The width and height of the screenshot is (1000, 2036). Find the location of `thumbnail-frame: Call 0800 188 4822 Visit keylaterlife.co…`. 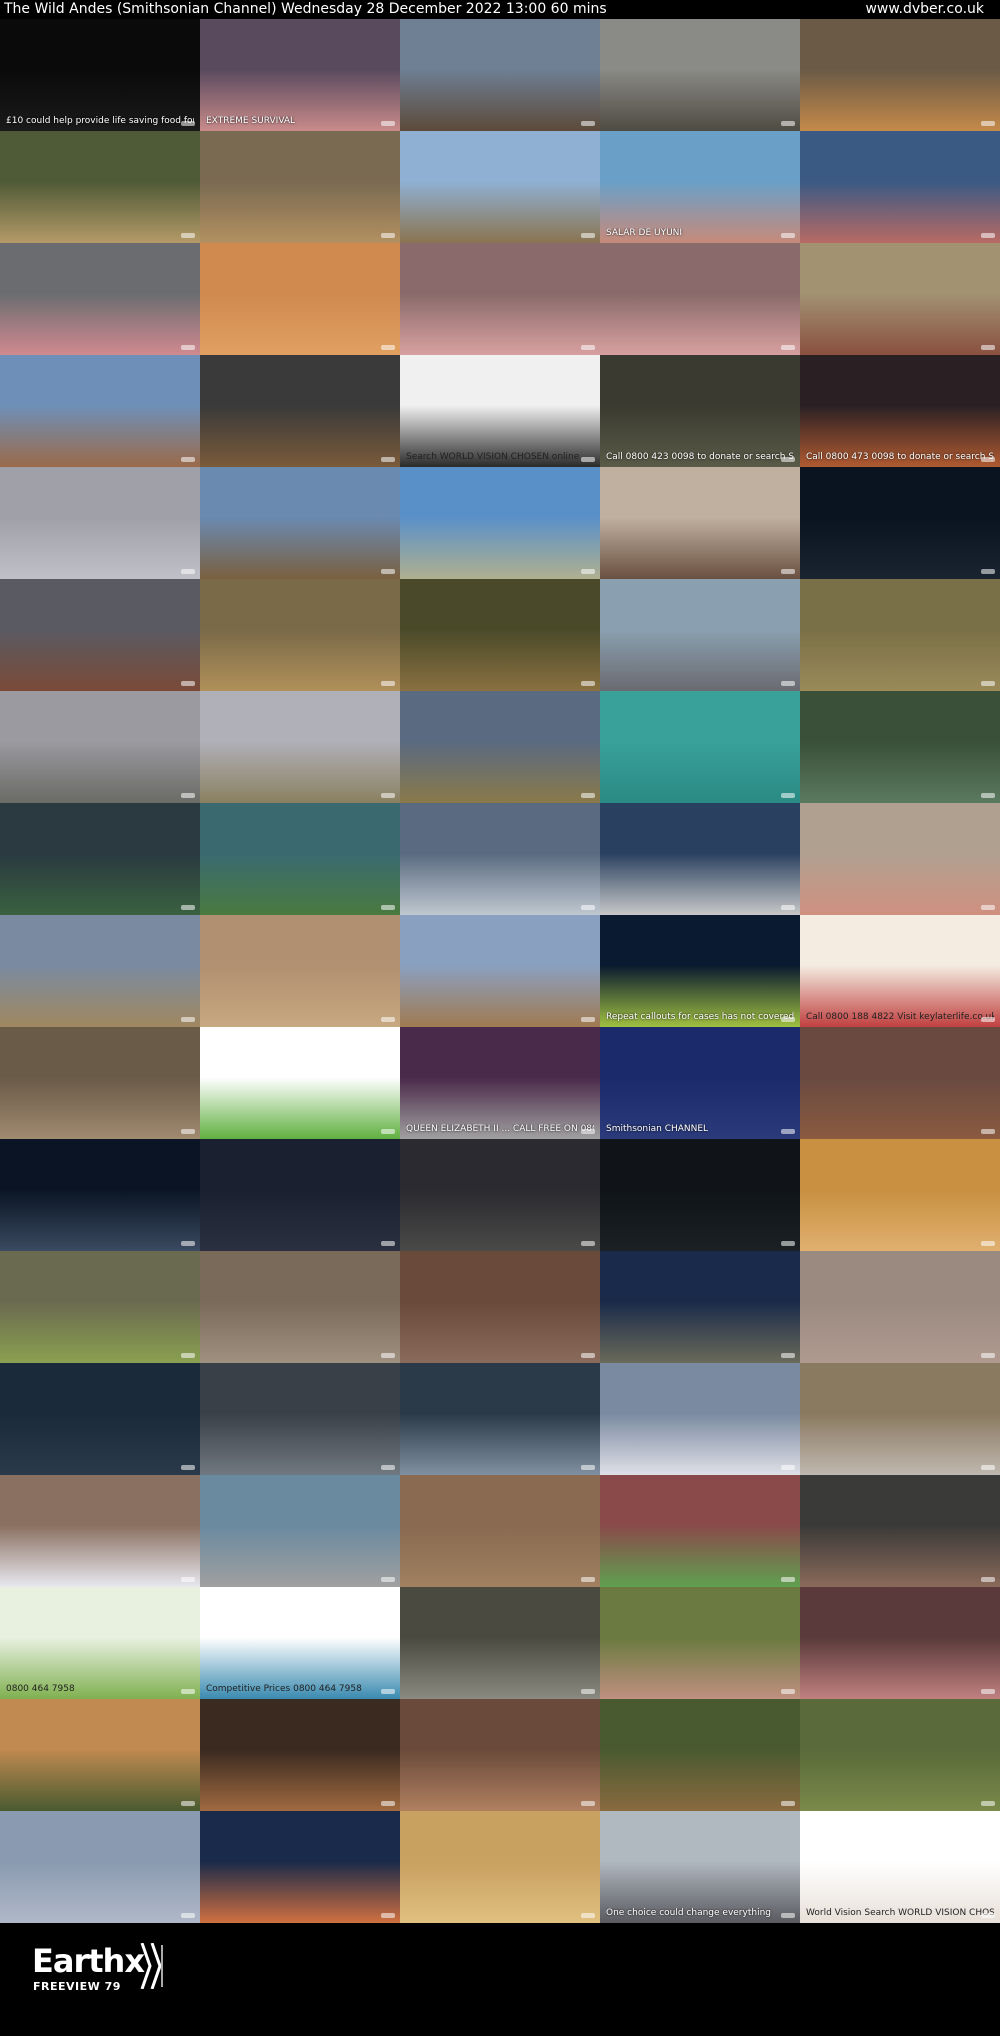

thumbnail-frame: Call 0800 188 4822 Visit keylaterlife.co… is located at coordinates (900, 971).